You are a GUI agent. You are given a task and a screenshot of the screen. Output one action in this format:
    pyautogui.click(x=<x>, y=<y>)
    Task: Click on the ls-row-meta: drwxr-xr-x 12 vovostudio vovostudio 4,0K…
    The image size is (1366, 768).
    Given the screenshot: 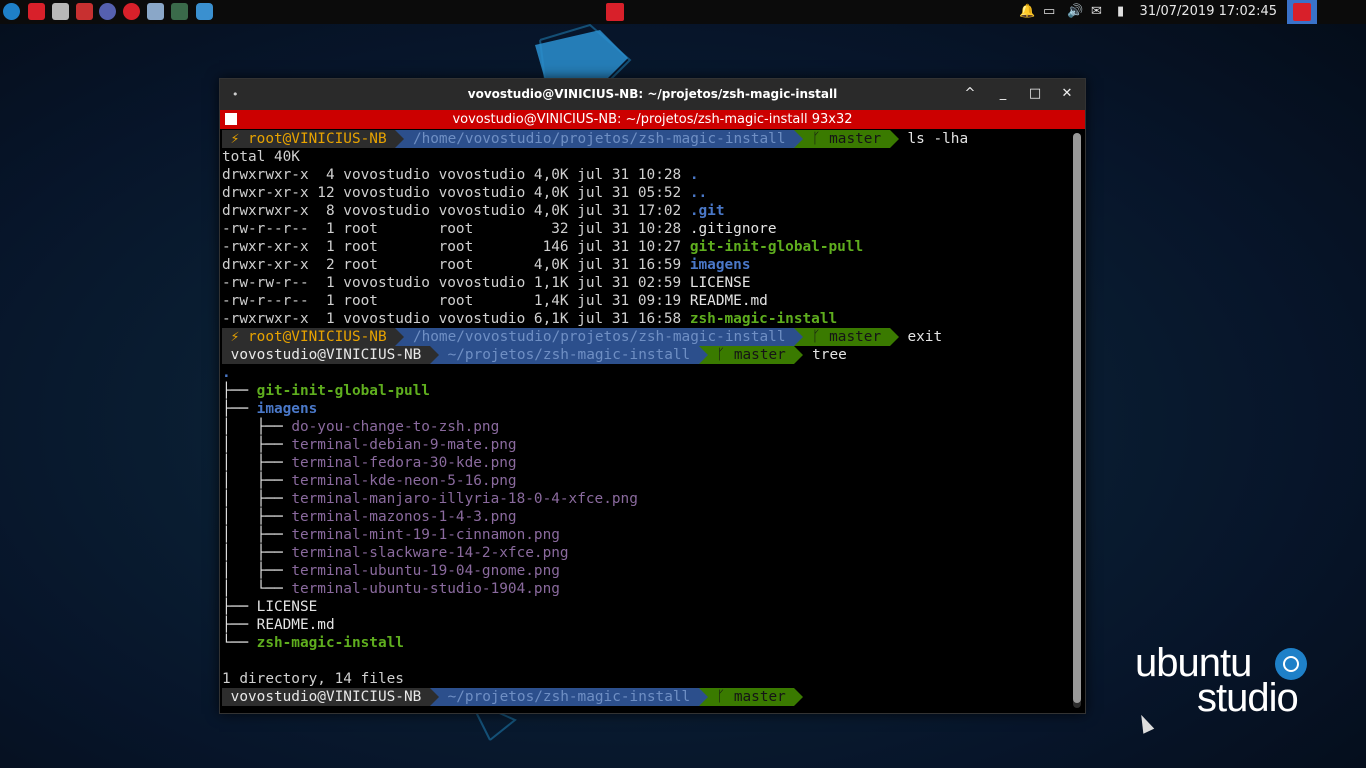 What is the action you would take?
    pyautogui.click(x=456, y=193)
    